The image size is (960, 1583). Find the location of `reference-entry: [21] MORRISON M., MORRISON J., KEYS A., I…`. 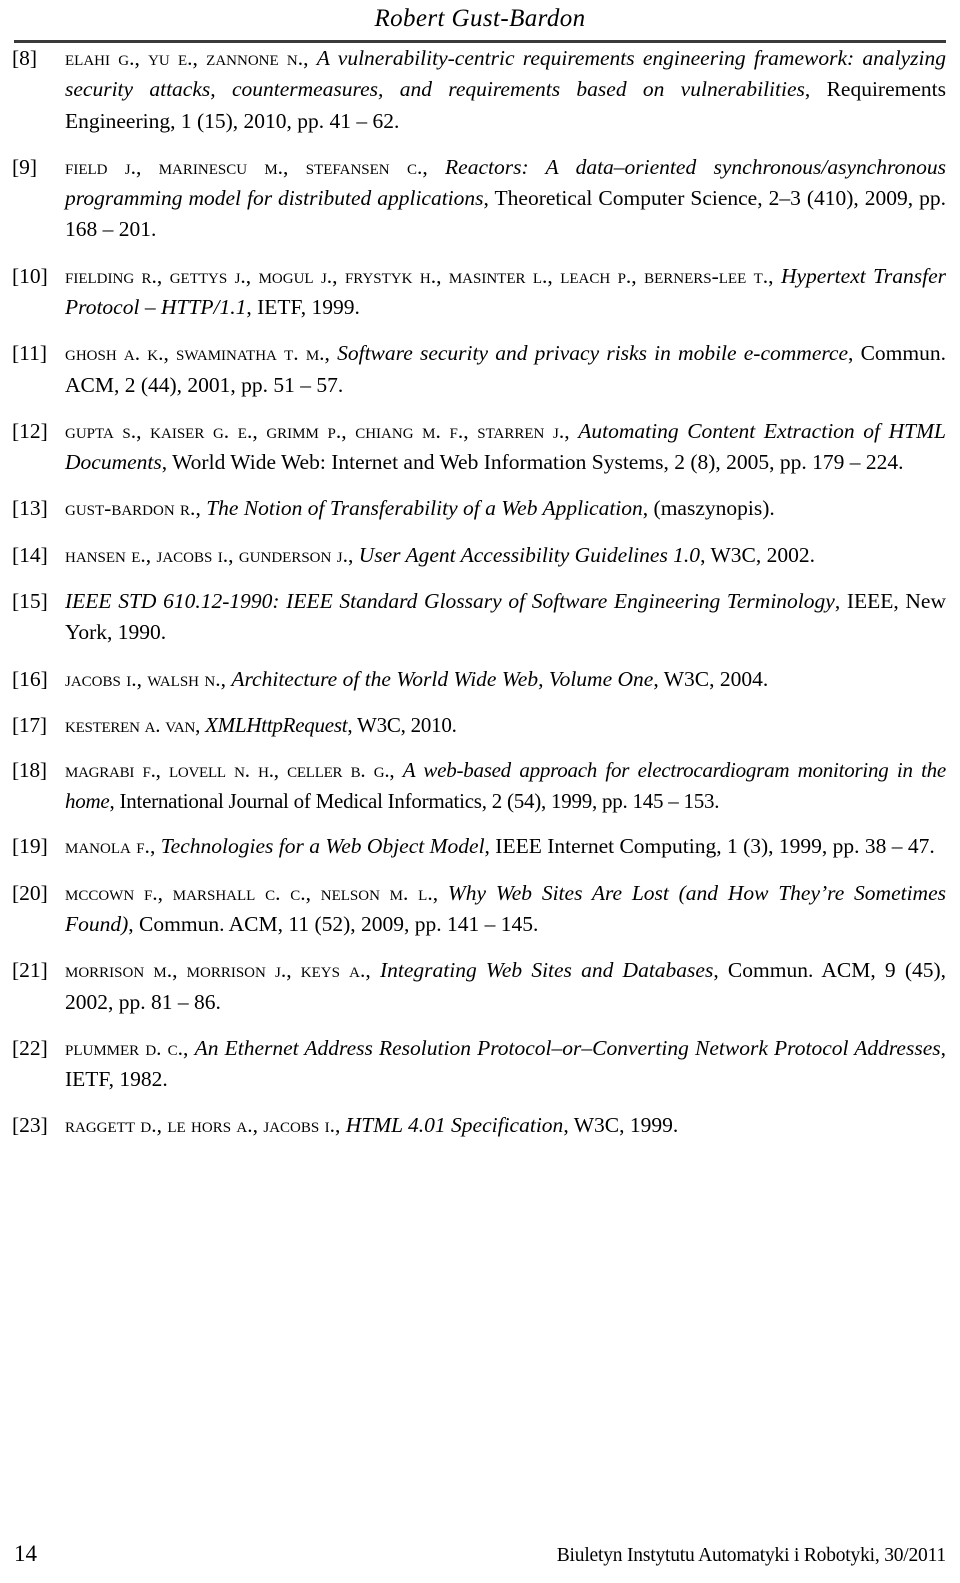

reference-entry: [21] MORRISON M., MORRISON J., KEYS A., I… is located at coordinates (479, 986).